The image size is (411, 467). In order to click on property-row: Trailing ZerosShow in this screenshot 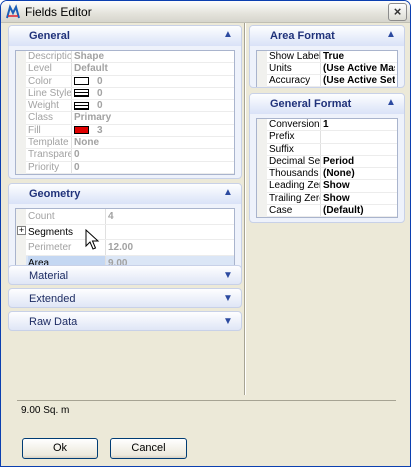, I will do `click(327, 199)`.